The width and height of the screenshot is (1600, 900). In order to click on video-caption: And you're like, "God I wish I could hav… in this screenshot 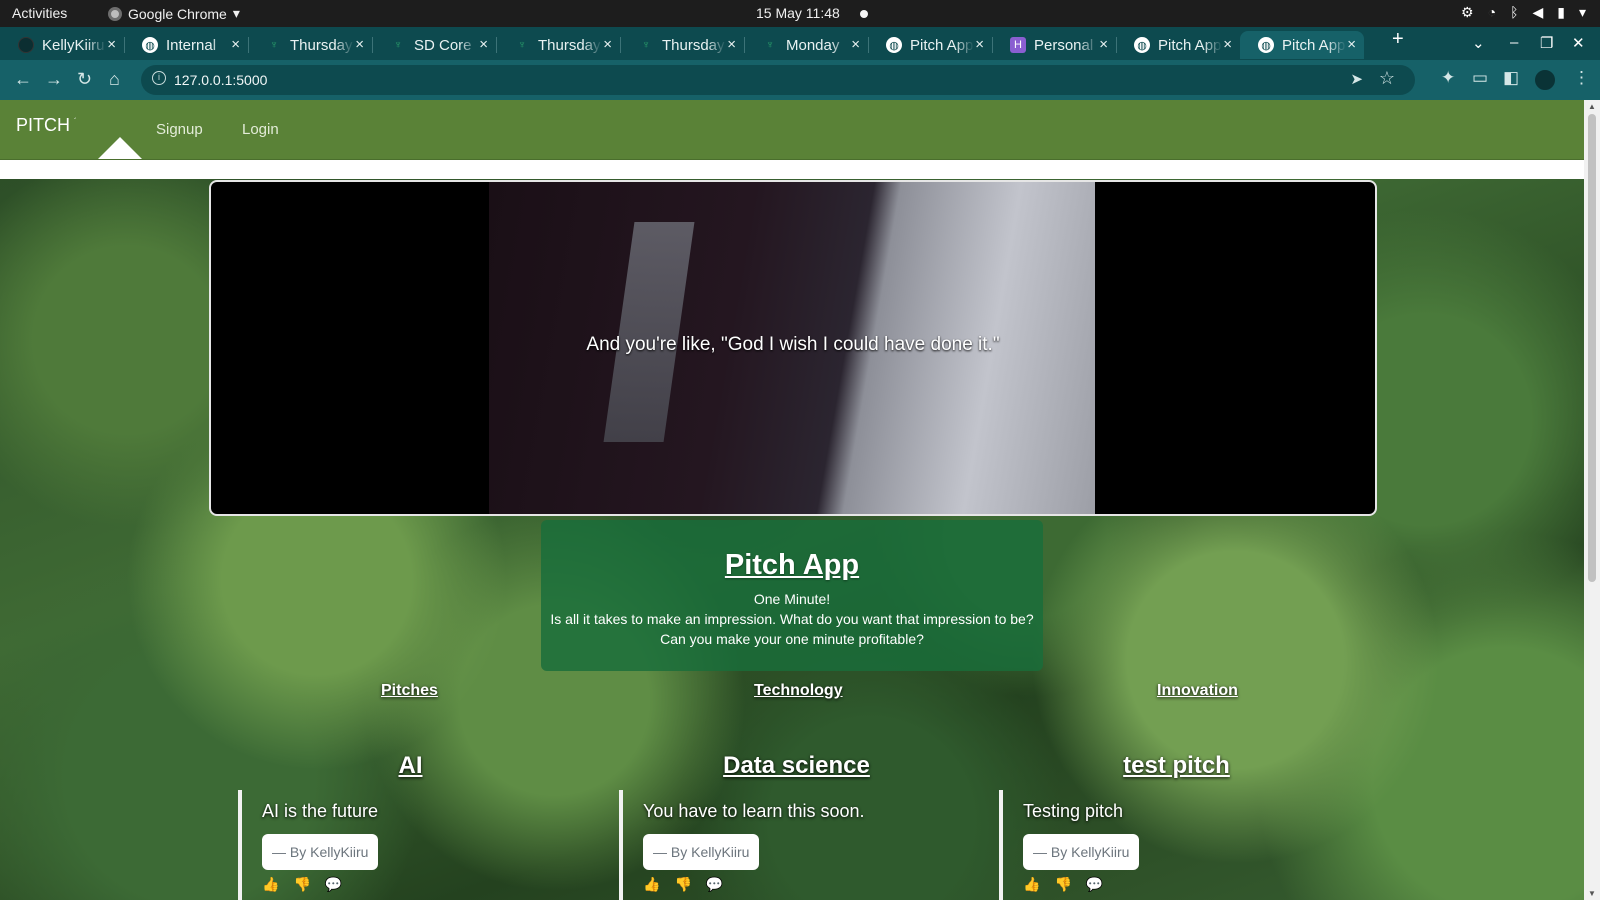, I will do `click(793, 344)`.